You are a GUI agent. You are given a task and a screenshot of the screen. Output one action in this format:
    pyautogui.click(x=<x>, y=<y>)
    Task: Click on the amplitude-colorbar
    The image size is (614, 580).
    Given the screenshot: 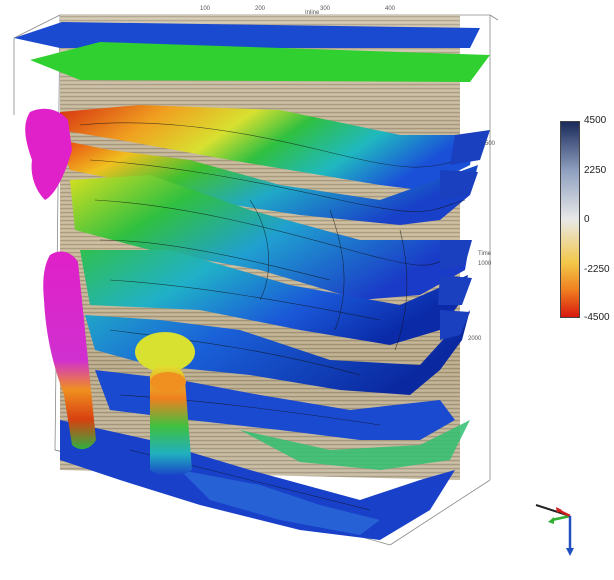 What is the action you would take?
    pyautogui.click(x=570, y=219)
    